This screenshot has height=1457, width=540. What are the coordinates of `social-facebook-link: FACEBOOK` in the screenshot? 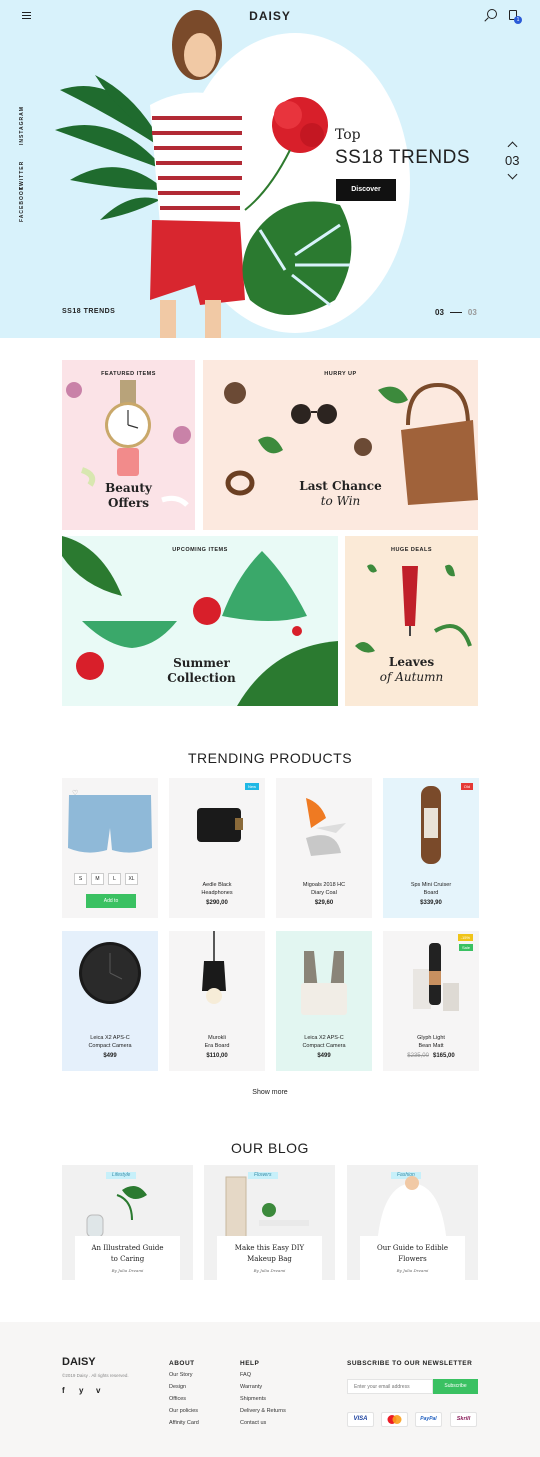 It's located at (22, 204).